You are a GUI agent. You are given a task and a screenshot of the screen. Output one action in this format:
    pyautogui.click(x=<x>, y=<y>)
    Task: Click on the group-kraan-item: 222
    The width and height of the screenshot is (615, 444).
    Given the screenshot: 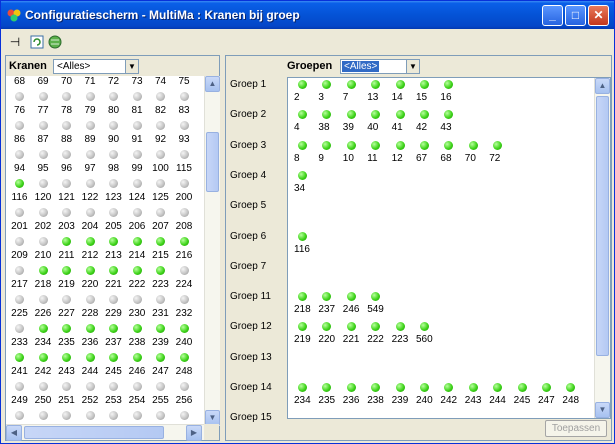 What is the action you would take?
    pyautogui.click(x=379, y=334)
    